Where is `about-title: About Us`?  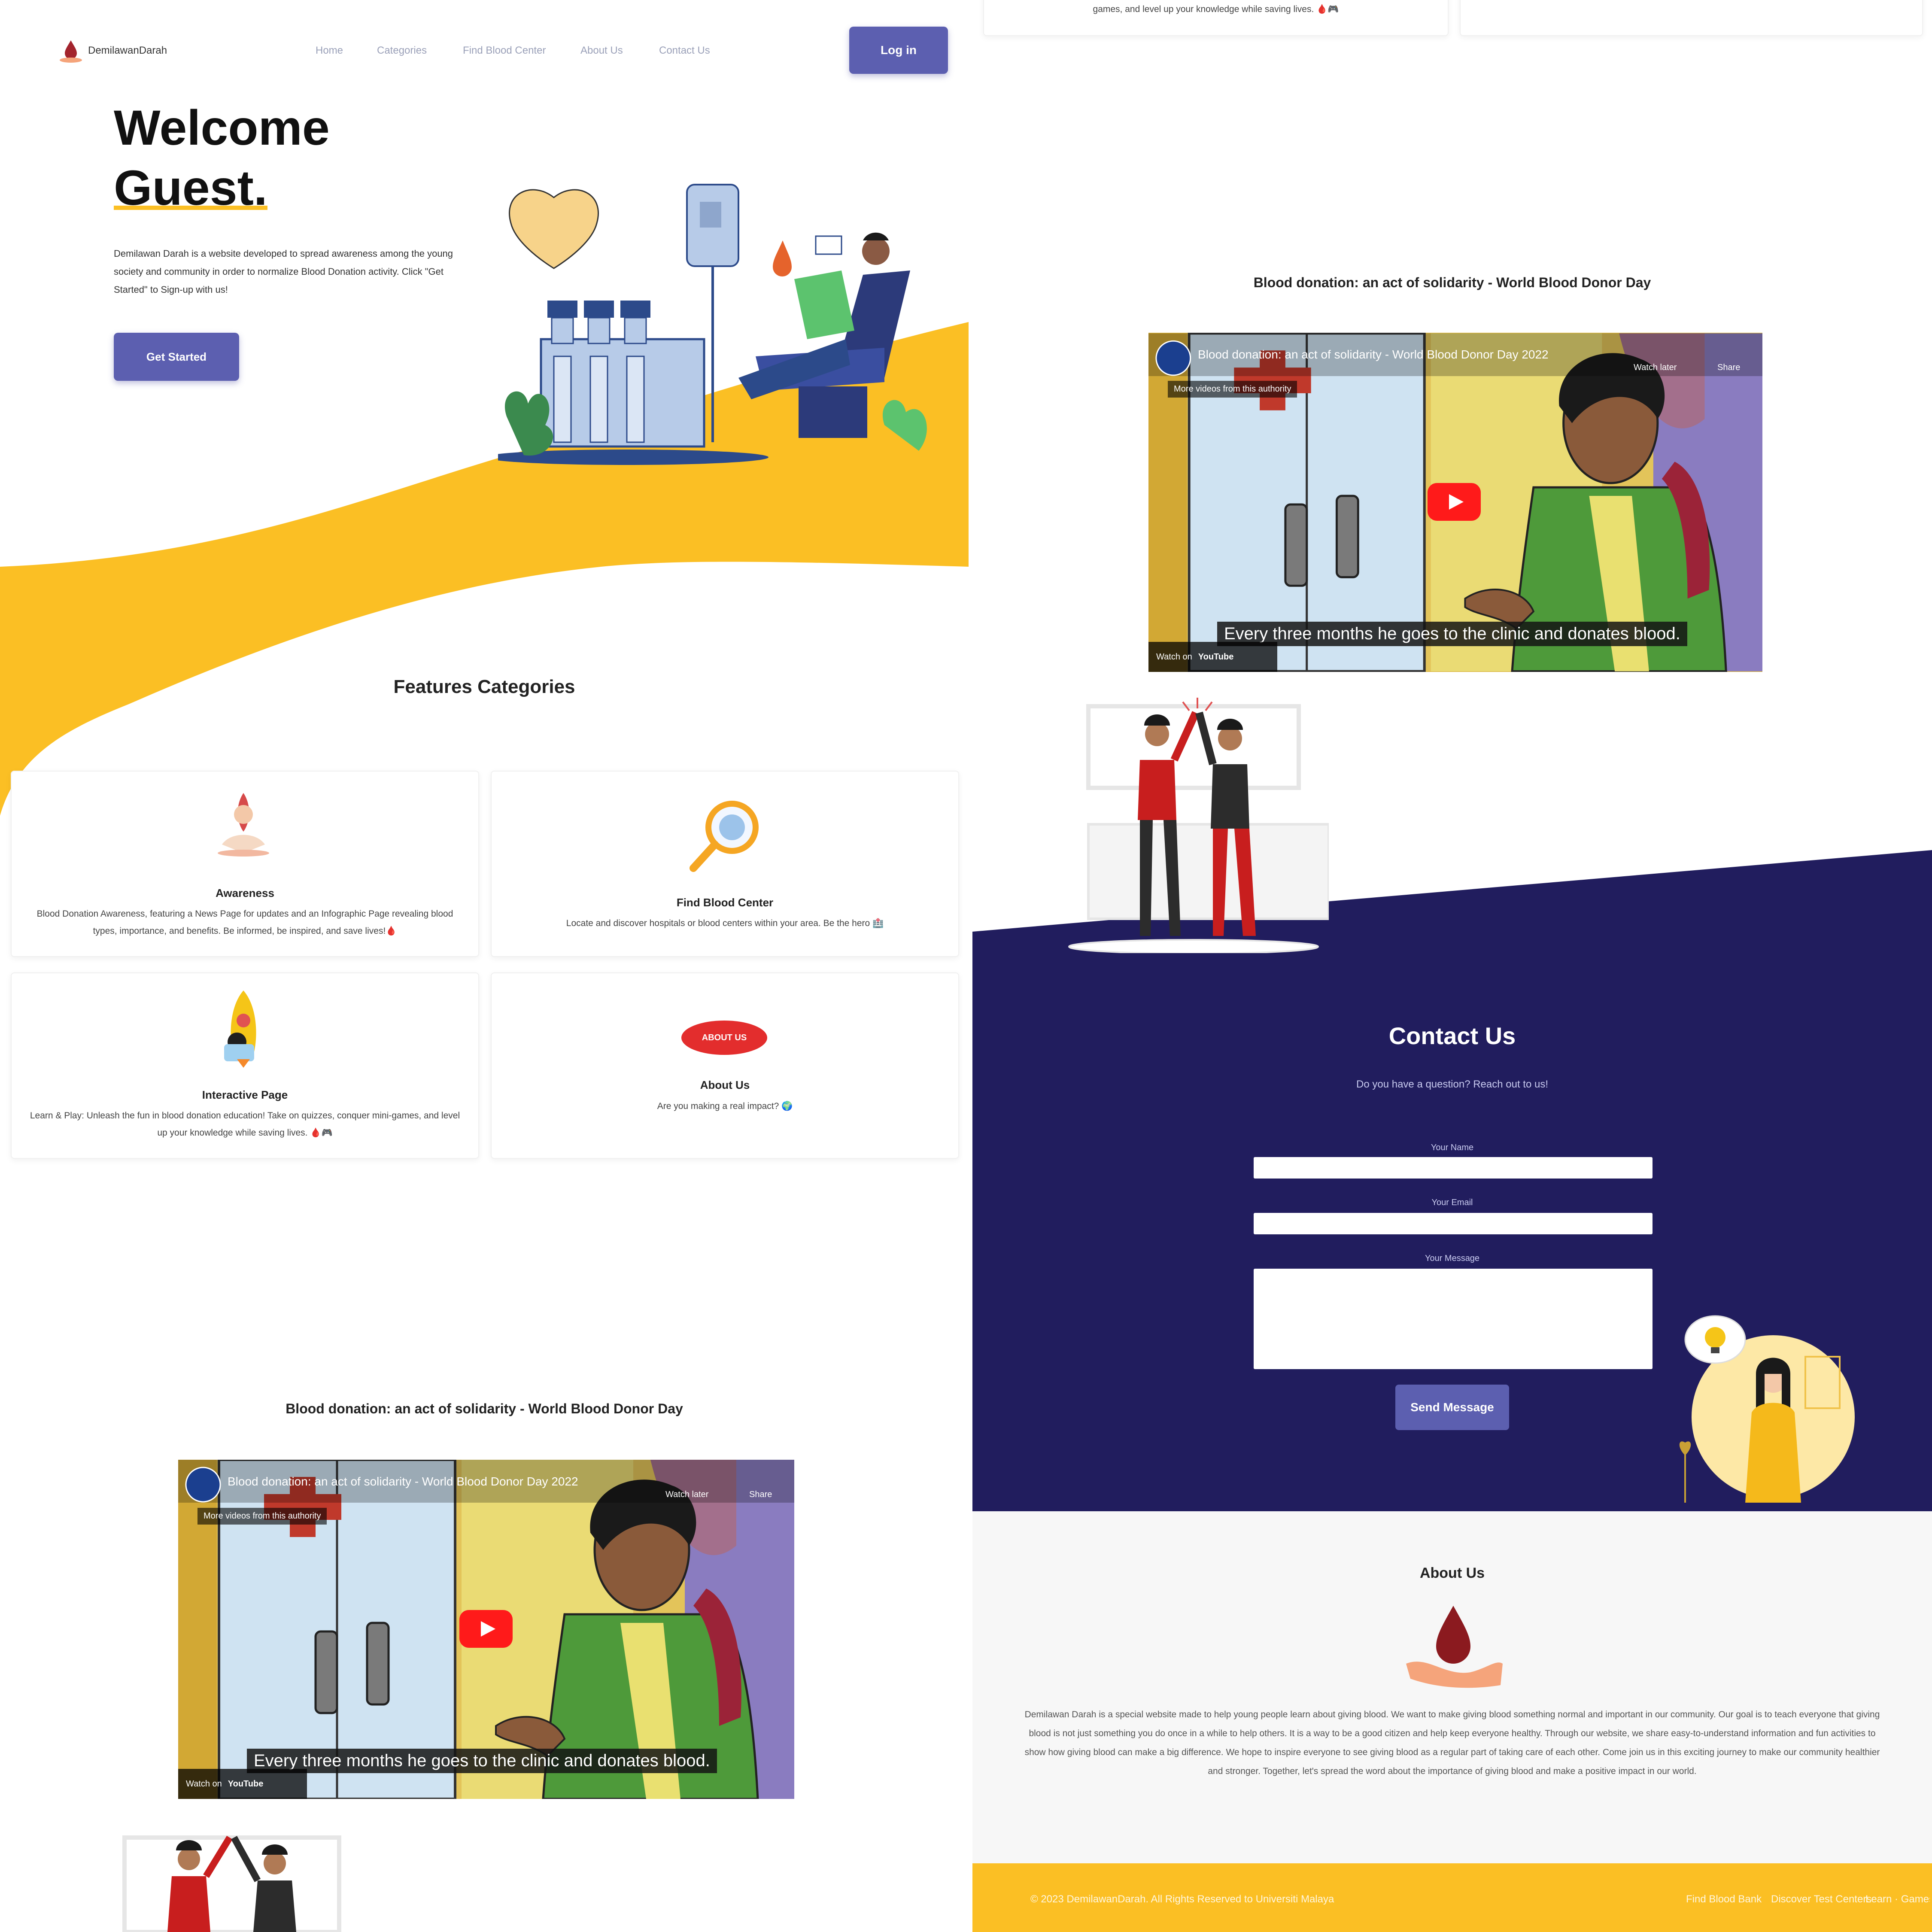
about-title: About Us is located at coordinates (1452, 1573).